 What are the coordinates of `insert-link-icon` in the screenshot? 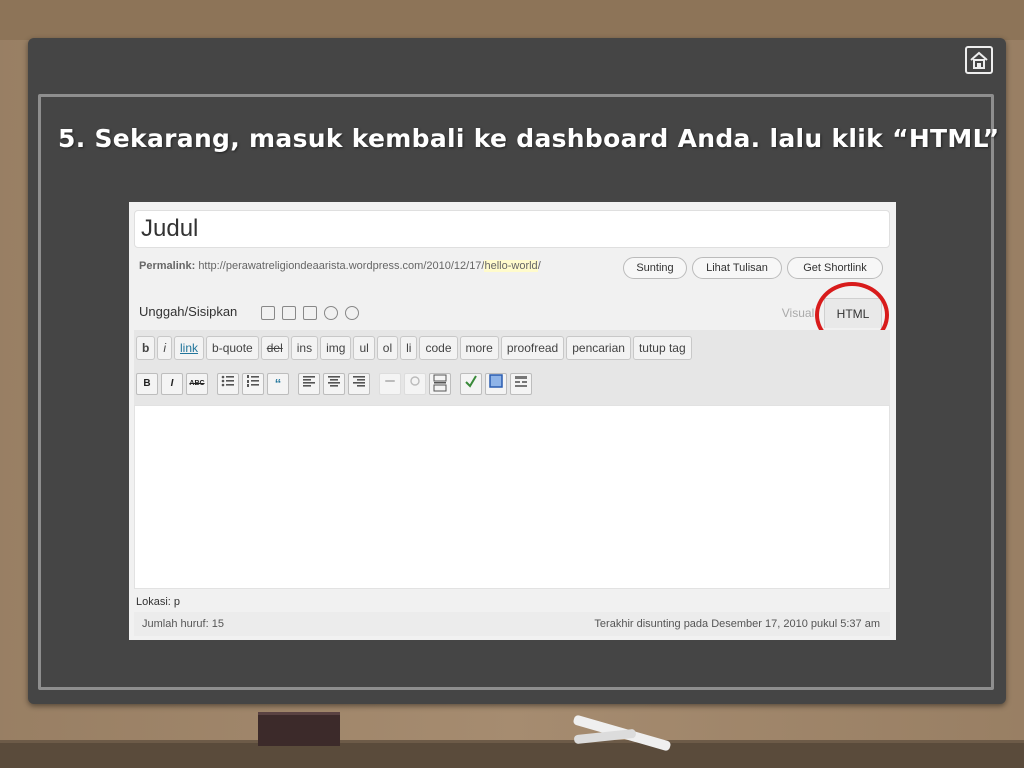 It's located at (390, 384).